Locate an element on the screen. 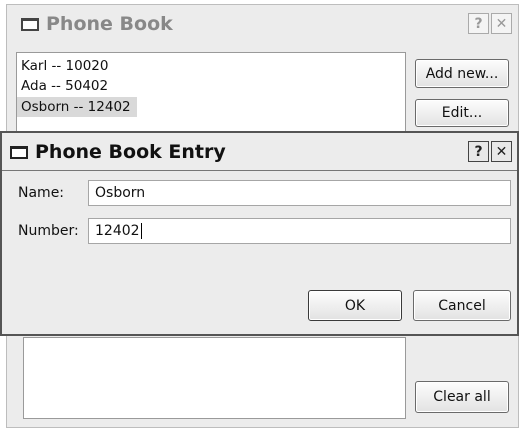 The image size is (519, 428). name-field: Osborn is located at coordinates (299, 193).